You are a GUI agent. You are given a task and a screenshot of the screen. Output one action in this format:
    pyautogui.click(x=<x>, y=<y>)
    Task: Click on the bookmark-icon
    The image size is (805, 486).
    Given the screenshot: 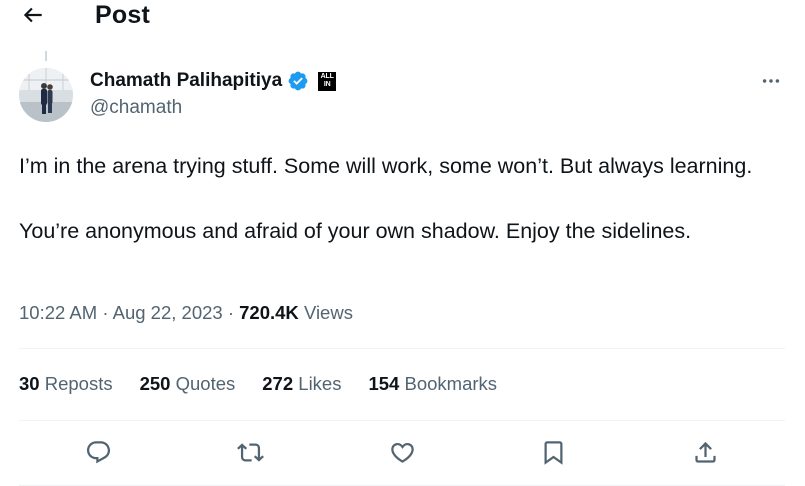 What is the action you would take?
    pyautogui.click(x=553, y=452)
    